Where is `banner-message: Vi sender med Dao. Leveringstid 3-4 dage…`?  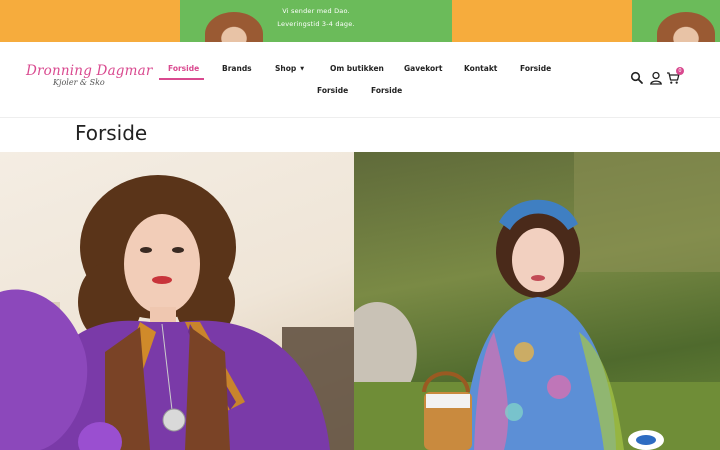
banner-message: Vi sender med Dao. Leveringstid 3-4 dage… is located at coordinates (316, 15).